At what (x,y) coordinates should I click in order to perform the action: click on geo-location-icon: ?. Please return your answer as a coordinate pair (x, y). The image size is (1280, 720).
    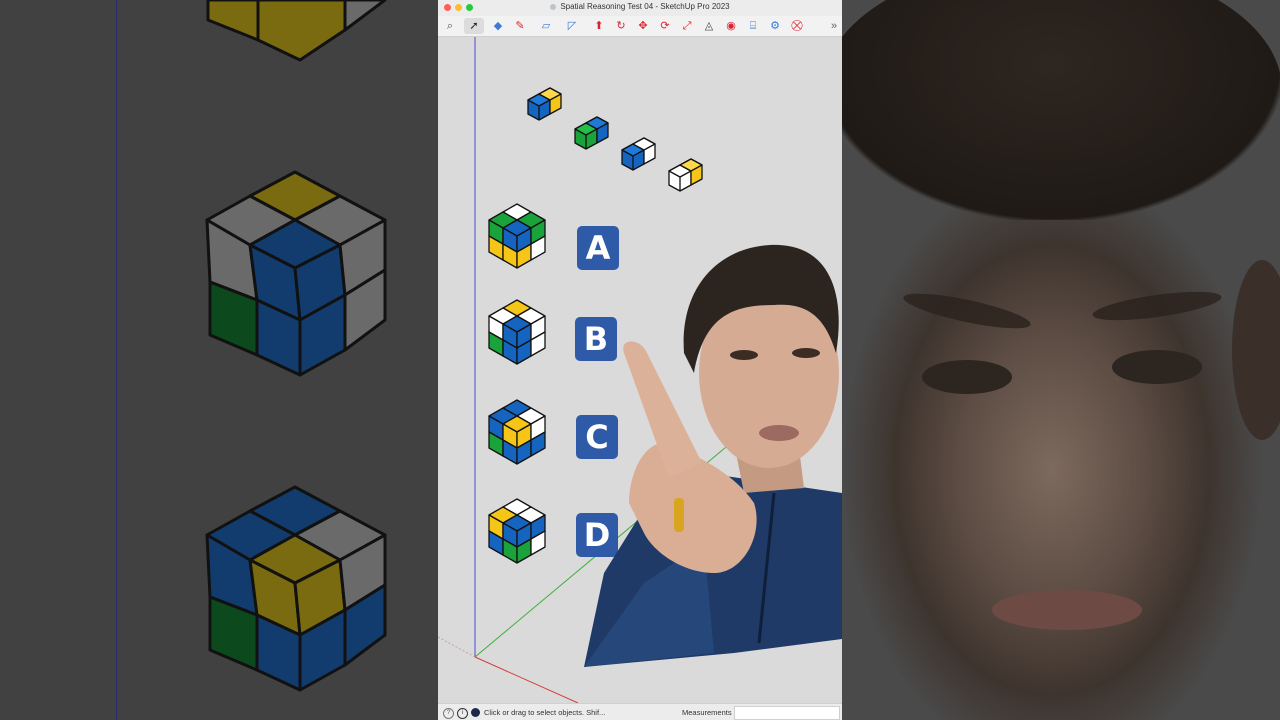
    Looking at the image, I should click on (448, 713).